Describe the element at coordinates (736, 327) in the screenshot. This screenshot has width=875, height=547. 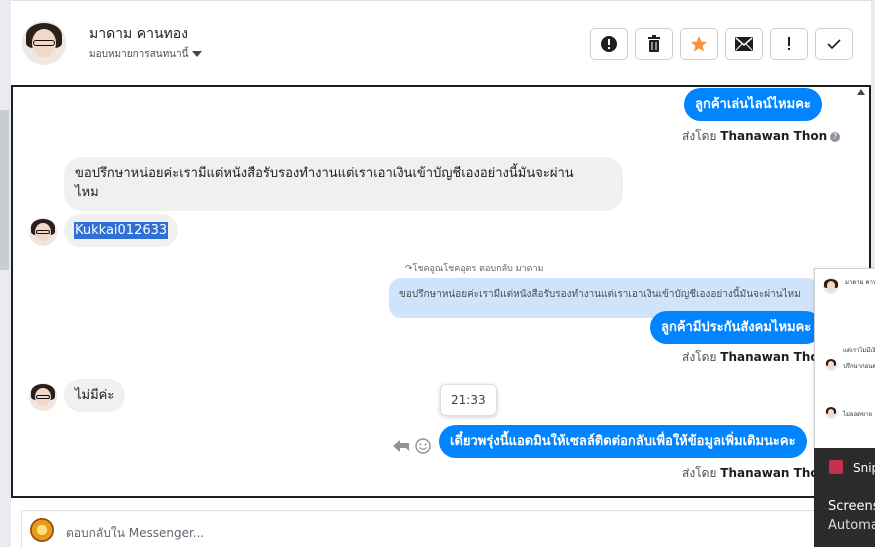
I see `message-outgoing: ลูกค้ามีประกันสังคมไหมคะ` at that location.